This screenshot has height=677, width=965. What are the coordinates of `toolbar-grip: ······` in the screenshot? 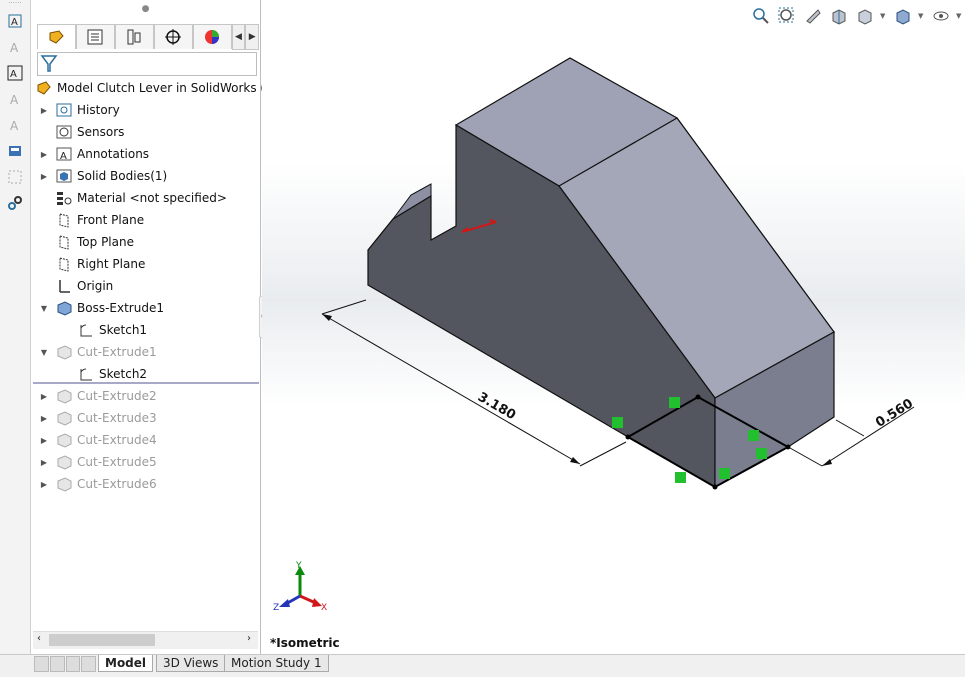 It's located at (15, 3).